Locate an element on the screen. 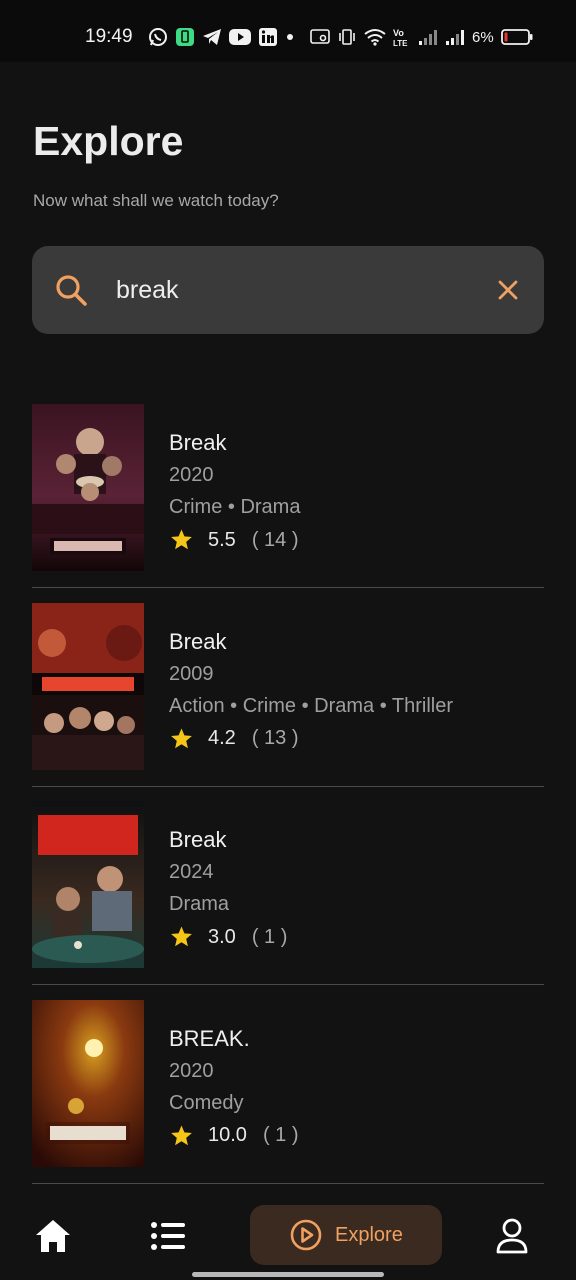 Image resolution: width=576 pixels, height=1280 pixels. status-time: 19:49 is located at coordinates (109, 36).